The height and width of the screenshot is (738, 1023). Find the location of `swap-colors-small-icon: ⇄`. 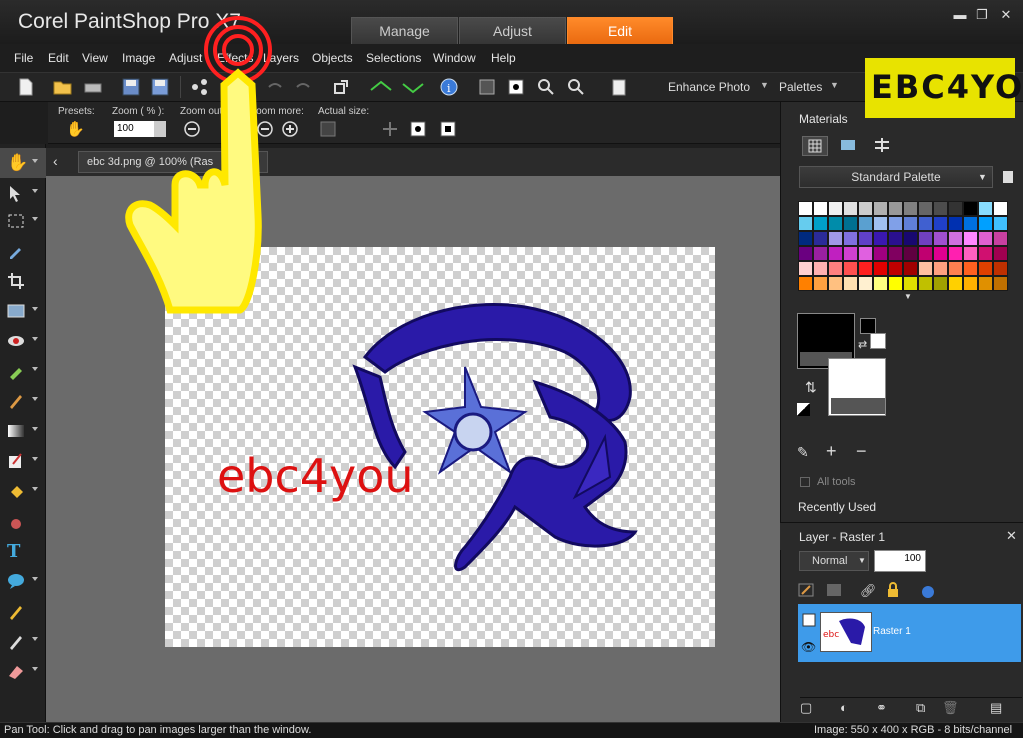

swap-colors-small-icon: ⇄ is located at coordinates (862, 344).